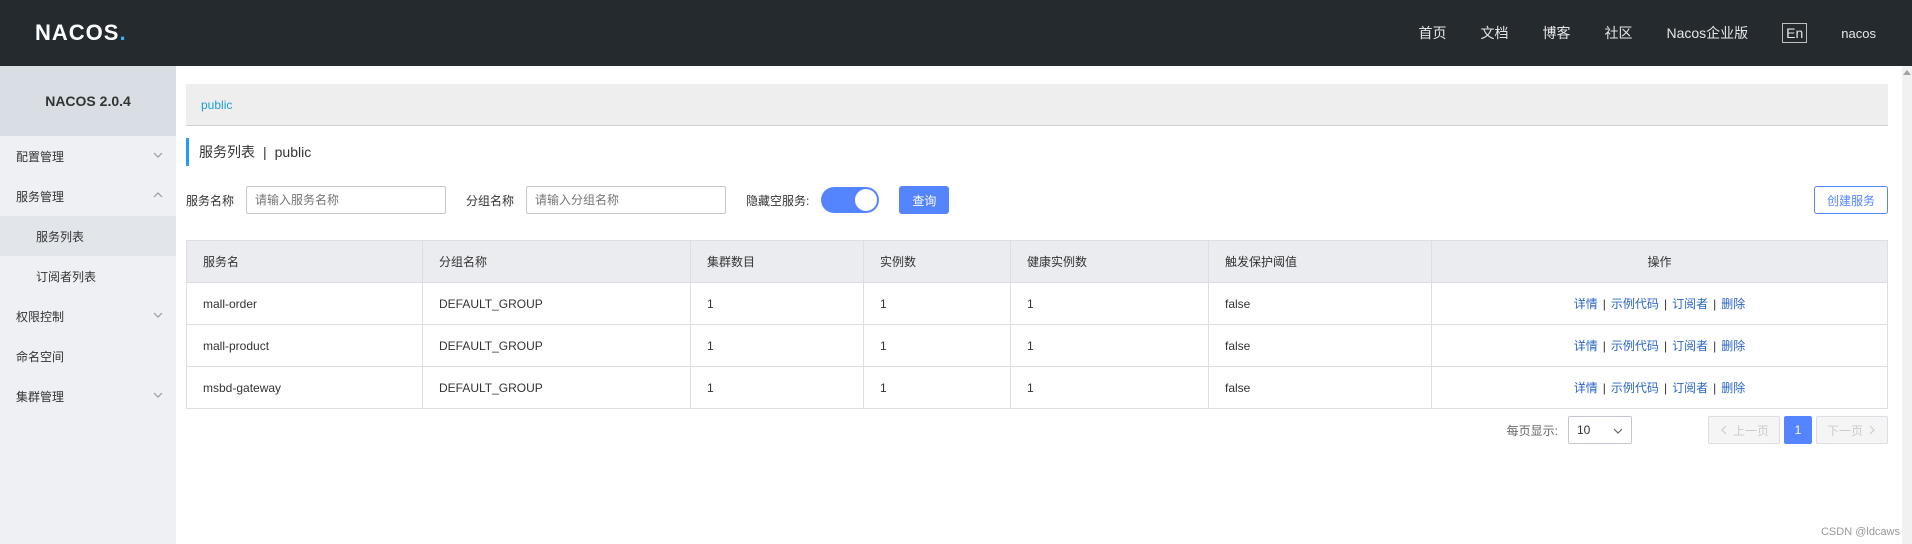  What do you see at coordinates (88, 356) in the screenshot?
I see `sidebar-item-namespace: 命名空间` at bounding box center [88, 356].